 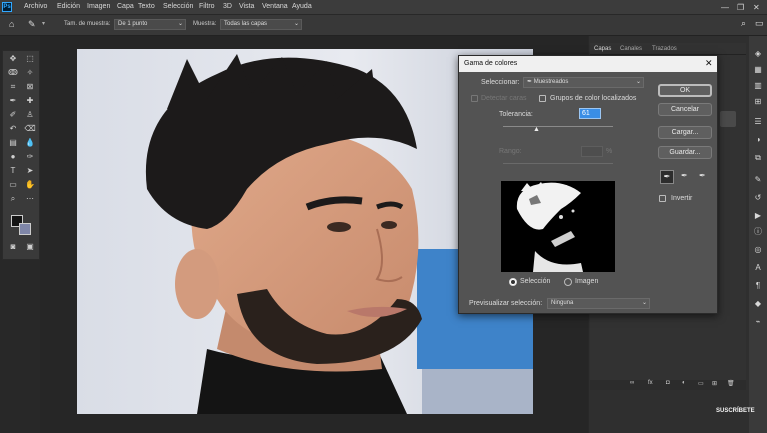 What do you see at coordinates (25, 229) in the screenshot?
I see `background-color-swatch` at bounding box center [25, 229].